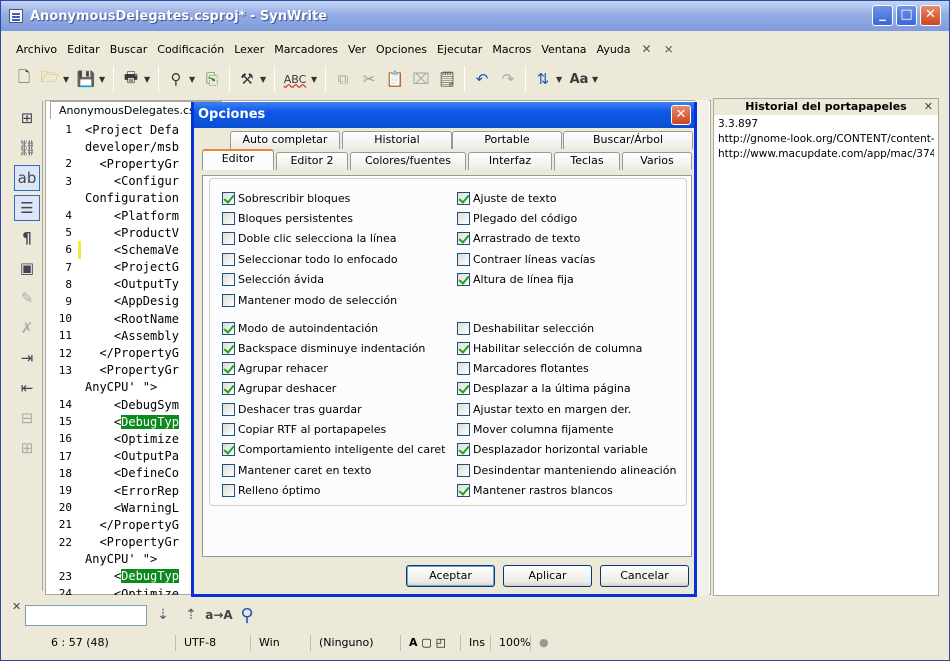 This screenshot has height=661, width=950. I want to click on status-encoding: UTF-8, so click(213, 643).